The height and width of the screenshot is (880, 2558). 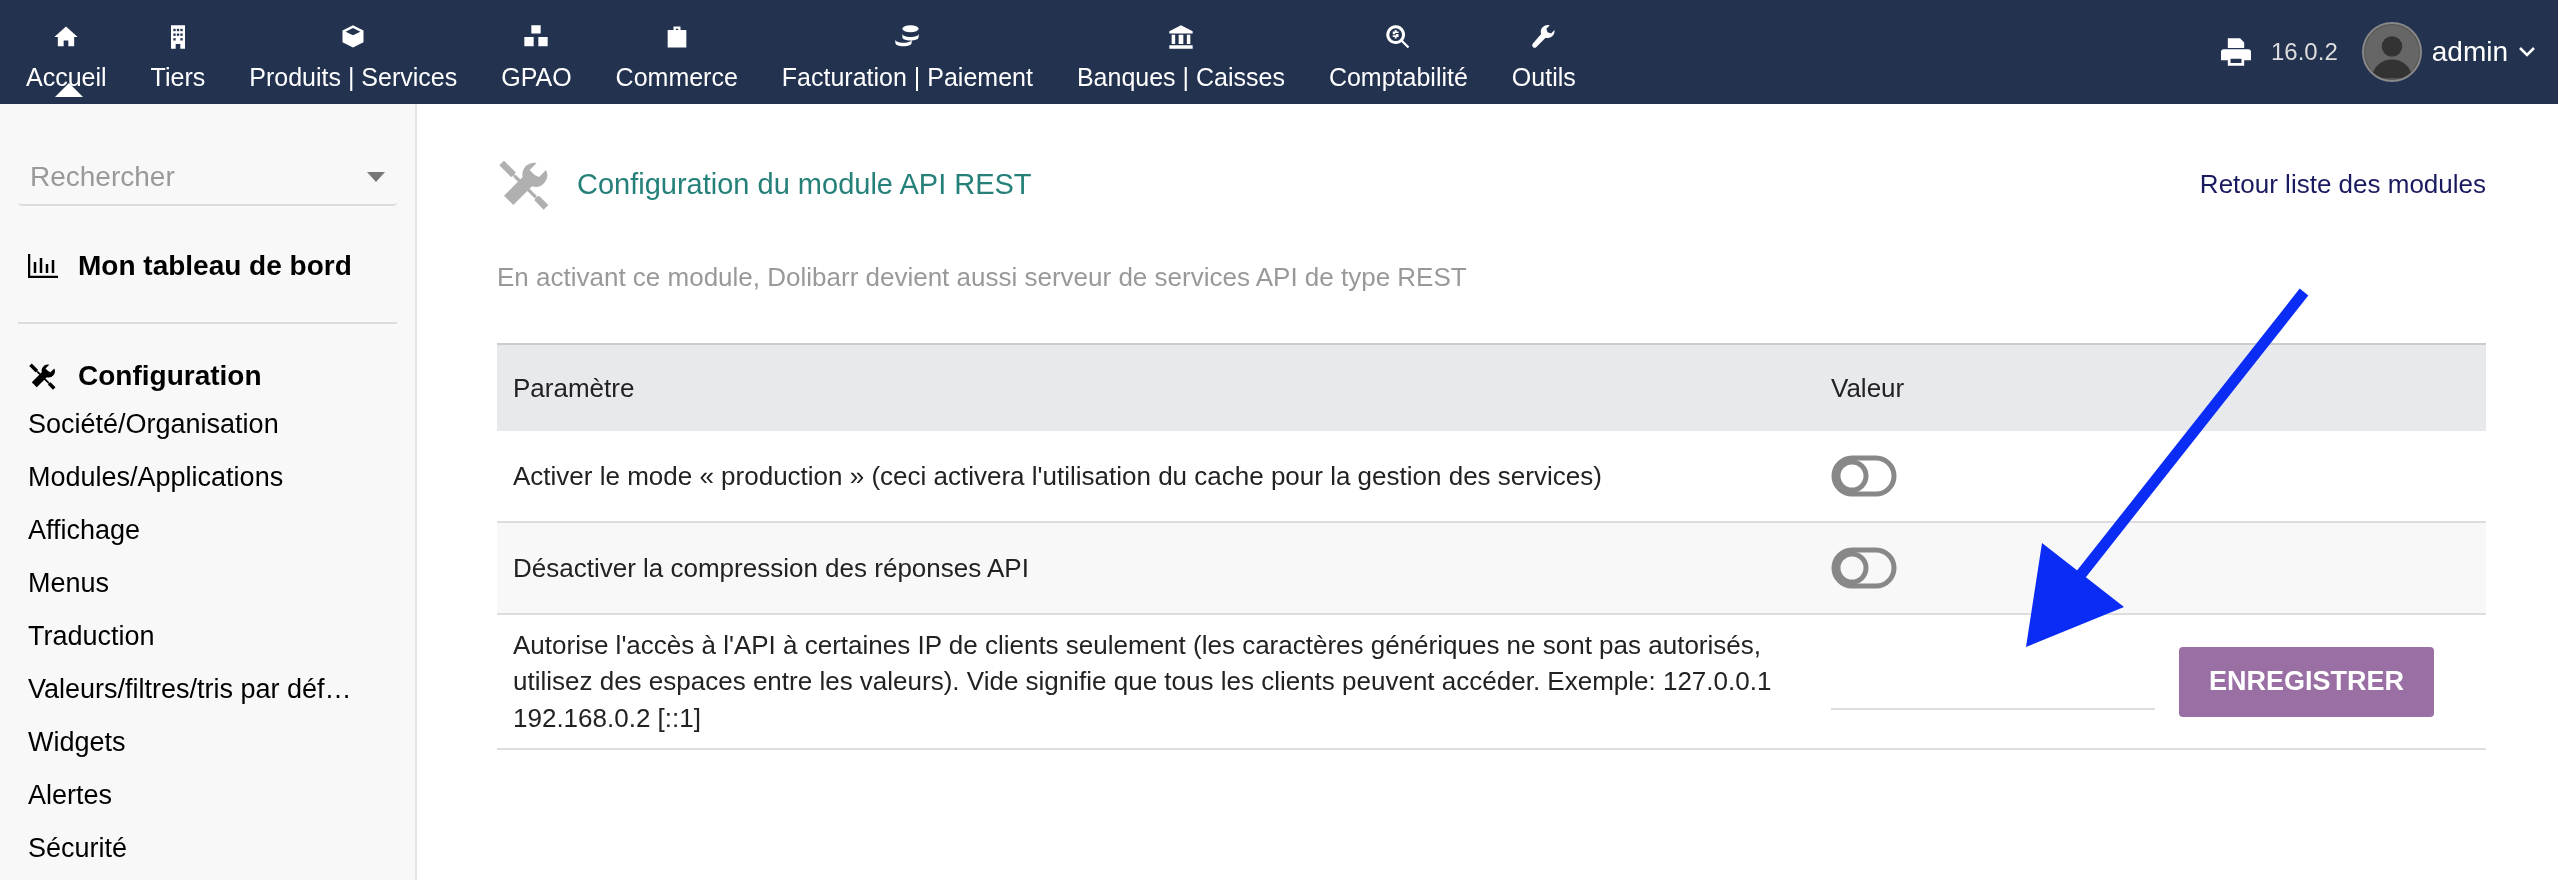 What do you see at coordinates (1180, 52) in the screenshot?
I see `menu-tab: Banques | Caisses` at bounding box center [1180, 52].